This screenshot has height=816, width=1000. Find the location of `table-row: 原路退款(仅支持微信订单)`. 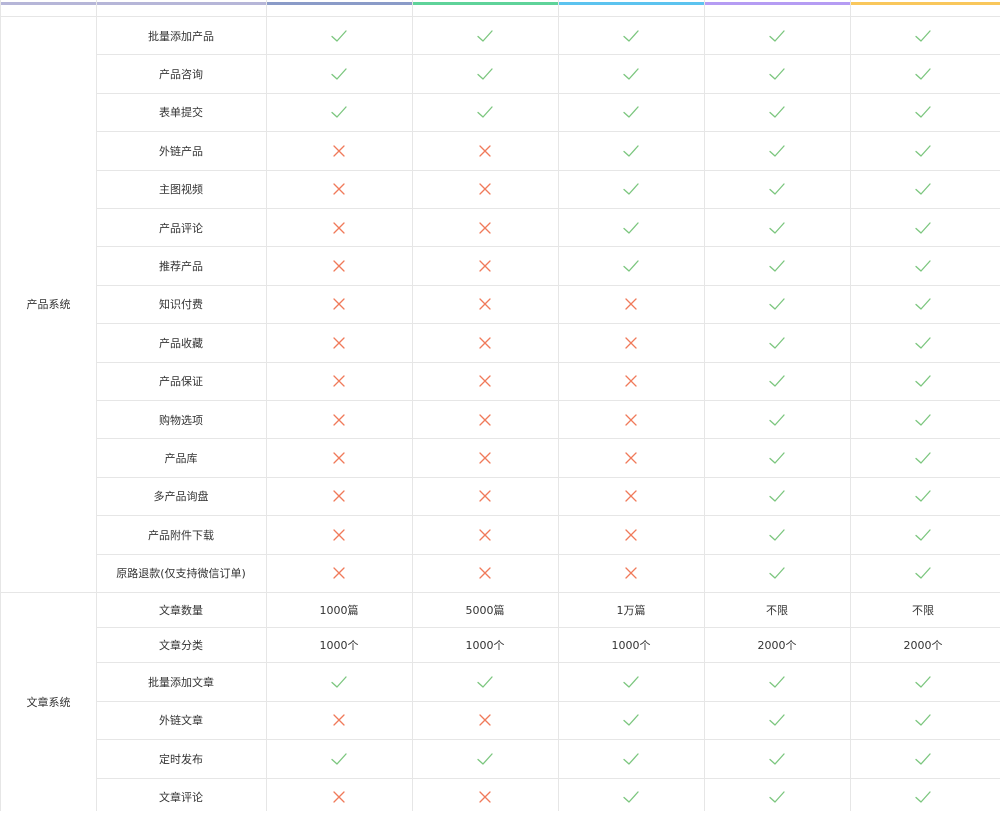

table-row: 原路退款(仅支持微信订单) is located at coordinates (548, 573).